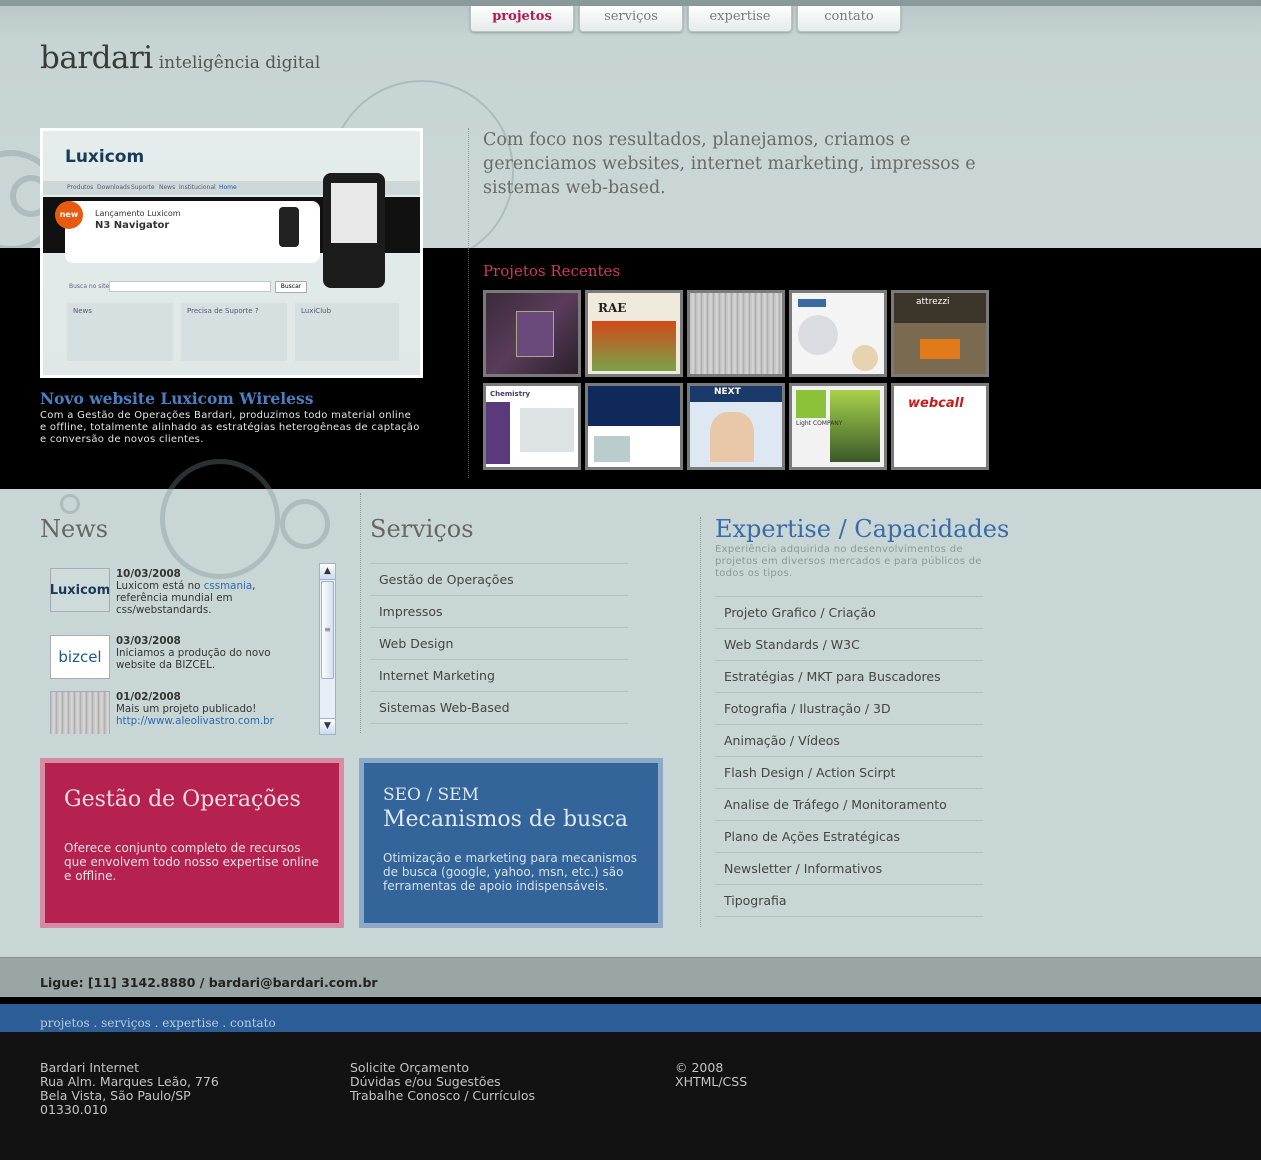  What do you see at coordinates (862, 529) in the screenshot?
I see `expertise-title: Expertise / Capacidades` at bounding box center [862, 529].